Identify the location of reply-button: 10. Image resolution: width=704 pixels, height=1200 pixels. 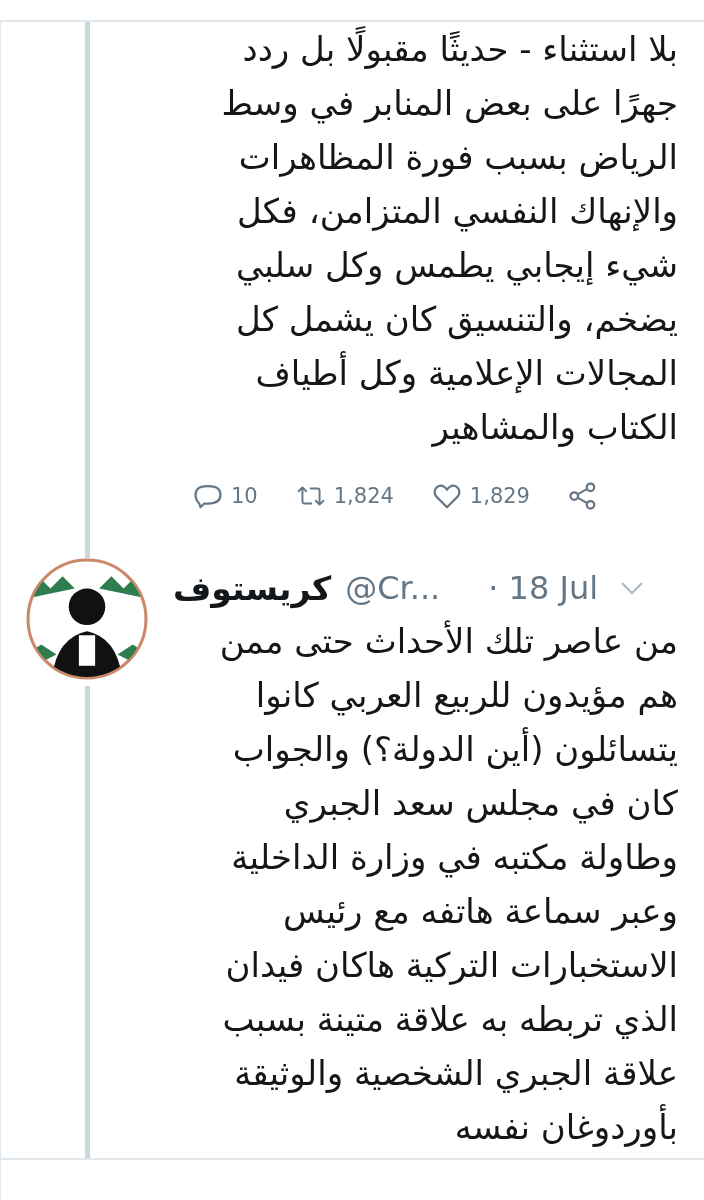
(225, 496).